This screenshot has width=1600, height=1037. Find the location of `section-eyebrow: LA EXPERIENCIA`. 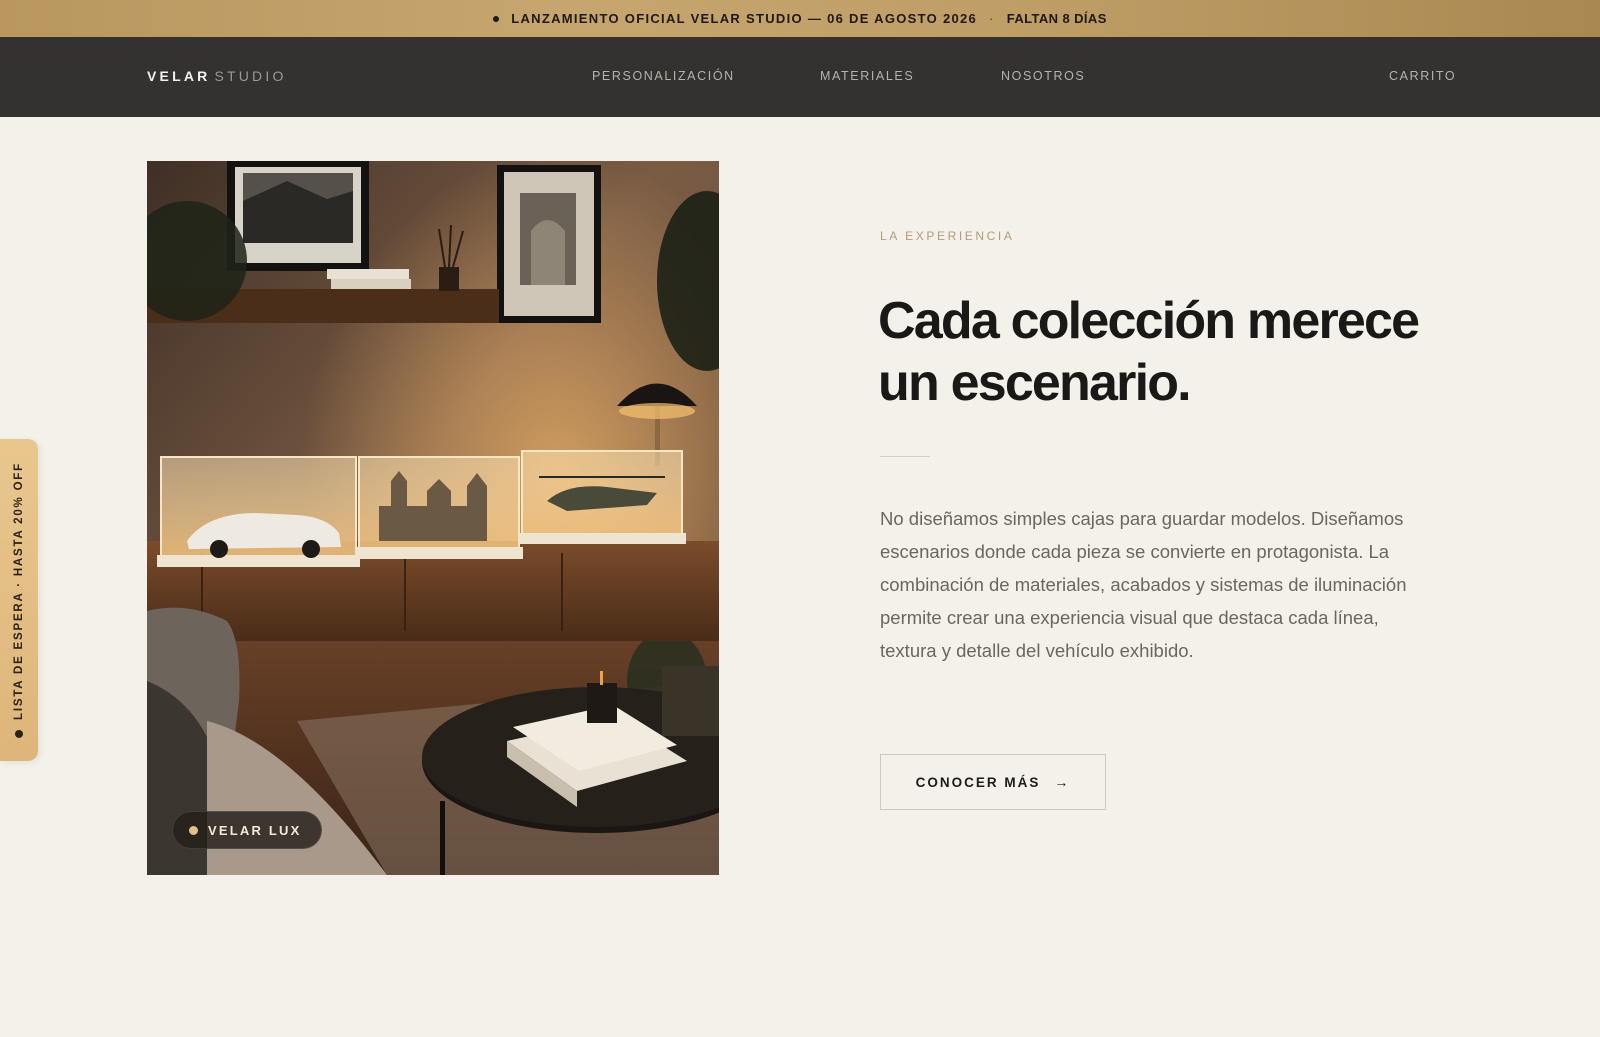

section-eyebrow: LA EXPERIENCIA is located at coordinates (947, 236).